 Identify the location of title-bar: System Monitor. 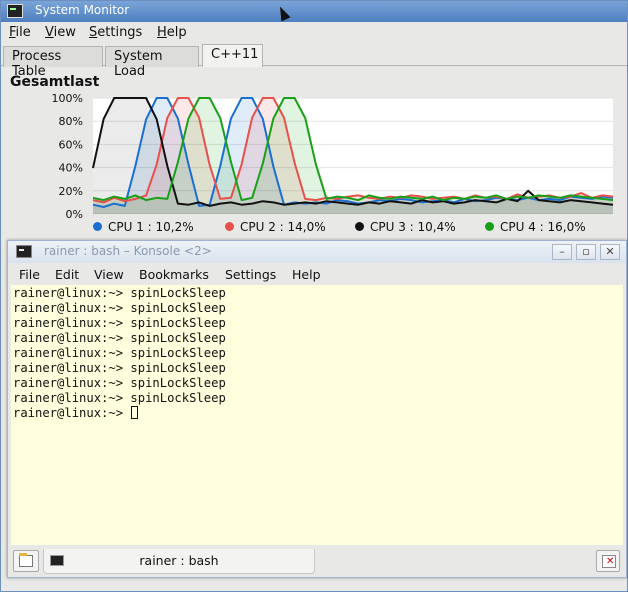
(314, 11).